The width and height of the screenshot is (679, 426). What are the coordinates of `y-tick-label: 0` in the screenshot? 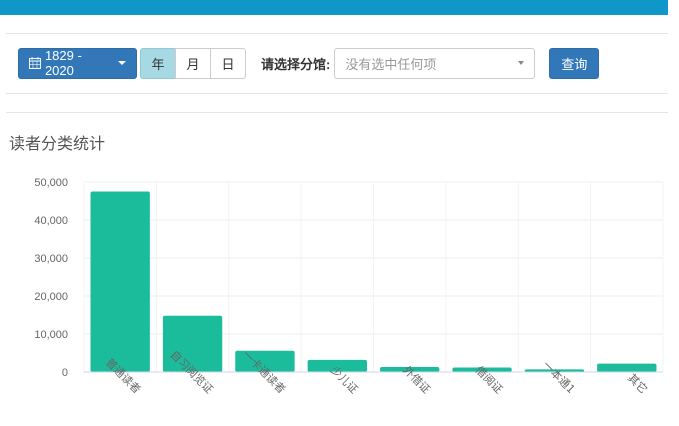 It's located at (65, 373).